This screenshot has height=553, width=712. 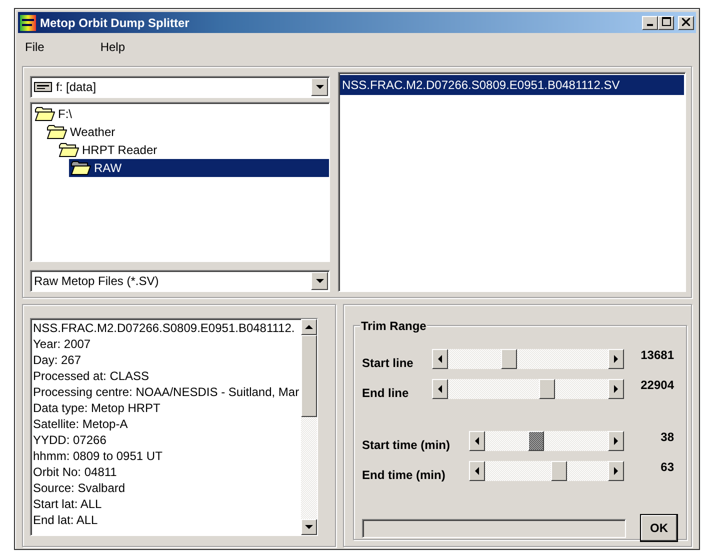 I want to click on info-line: Day: 267, so click(x=57, y=360).